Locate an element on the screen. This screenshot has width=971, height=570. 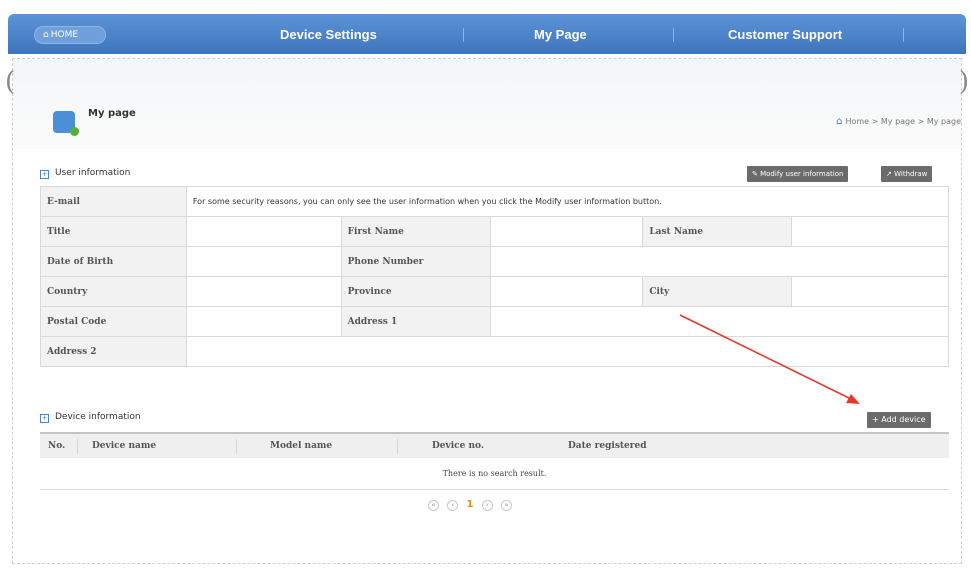
annotation-arrow is located at coordinates (769, 359).